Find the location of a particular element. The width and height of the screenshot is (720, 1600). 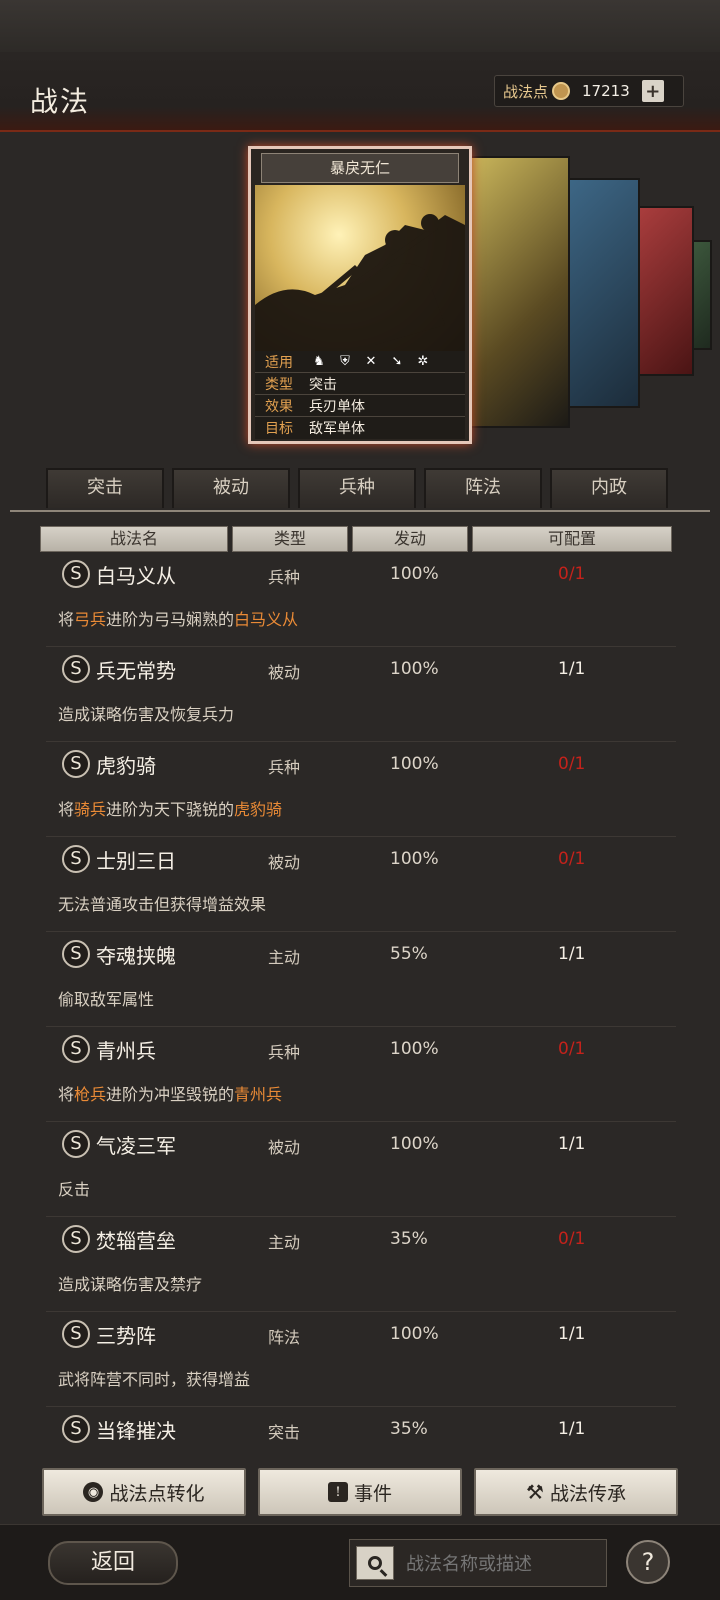

column-type: 类型 is located at coordinates (290, 539).